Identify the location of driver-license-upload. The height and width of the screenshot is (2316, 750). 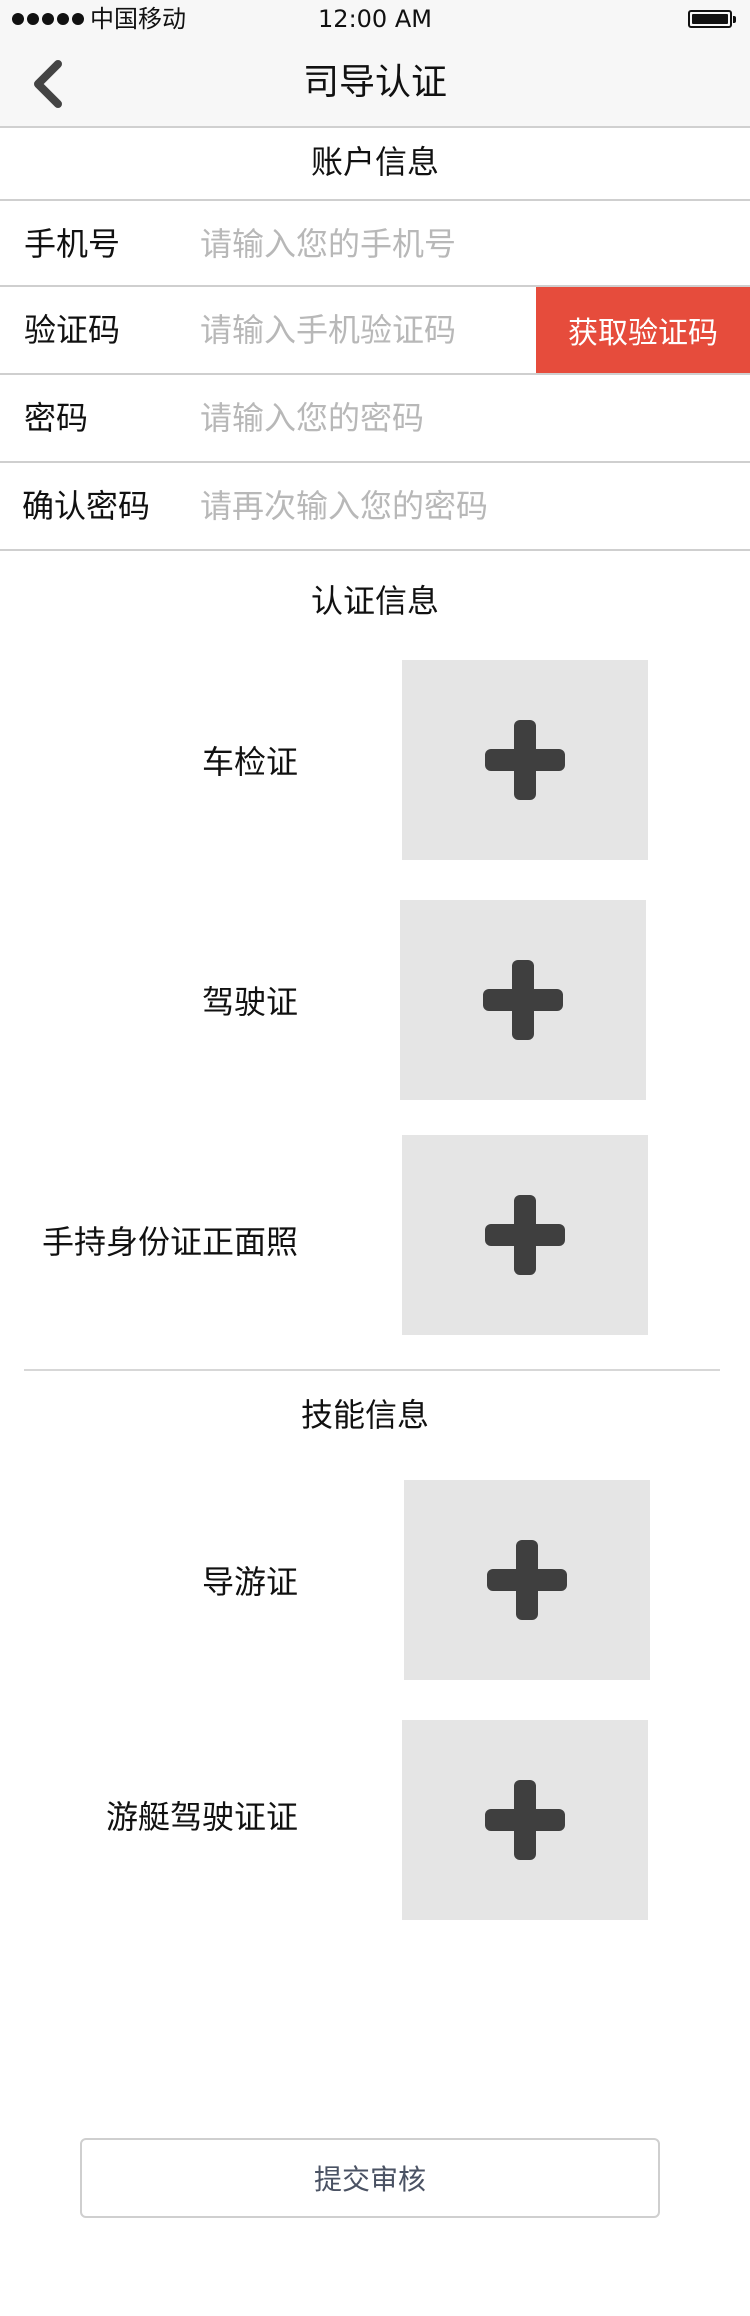
(523, 1000).